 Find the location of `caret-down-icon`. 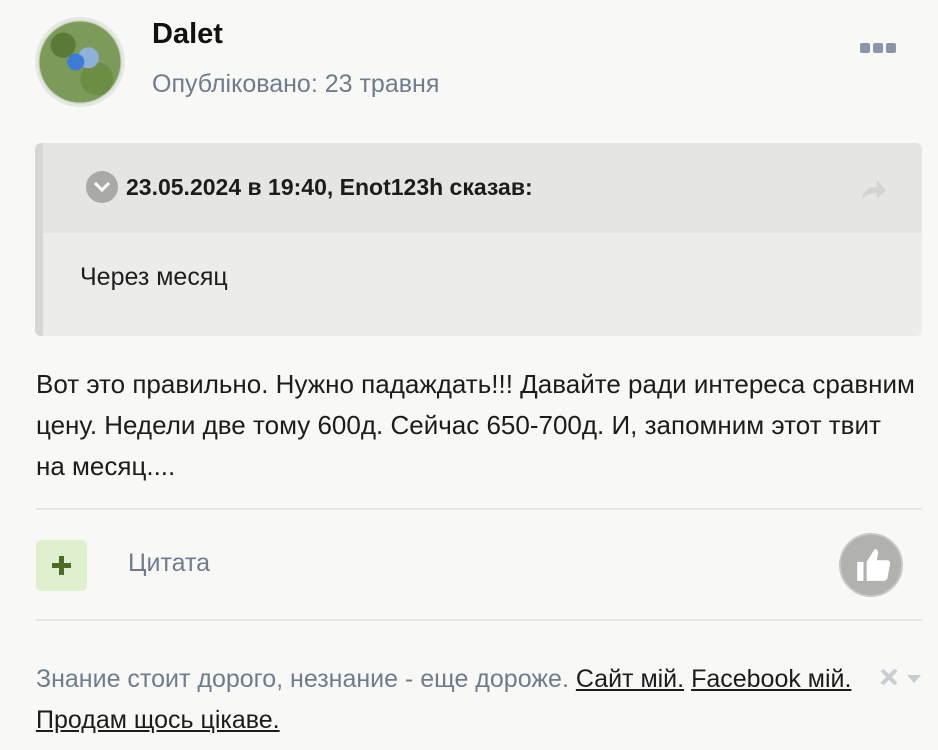

caret-down-icon is located at coordinates (914, 681).